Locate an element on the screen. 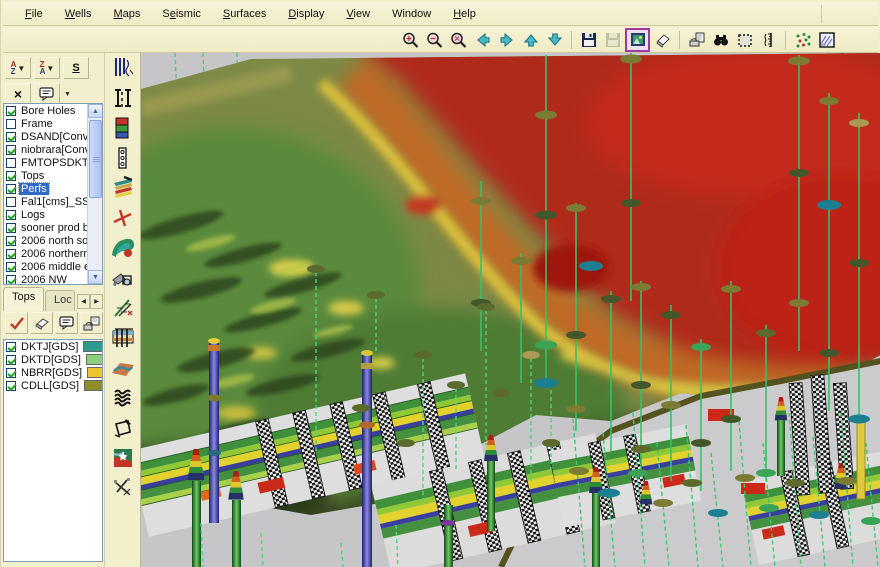 Image resolution: width=880 pixels, height=567 pixels. find-well-button is located at coordinates (720, 40).